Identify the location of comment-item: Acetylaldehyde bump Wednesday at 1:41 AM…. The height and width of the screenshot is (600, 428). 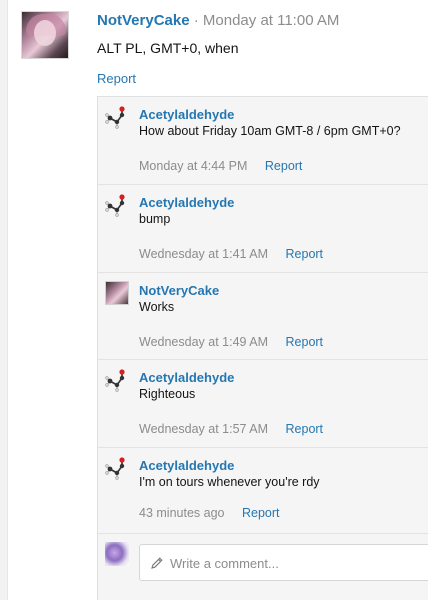
(263, 229).